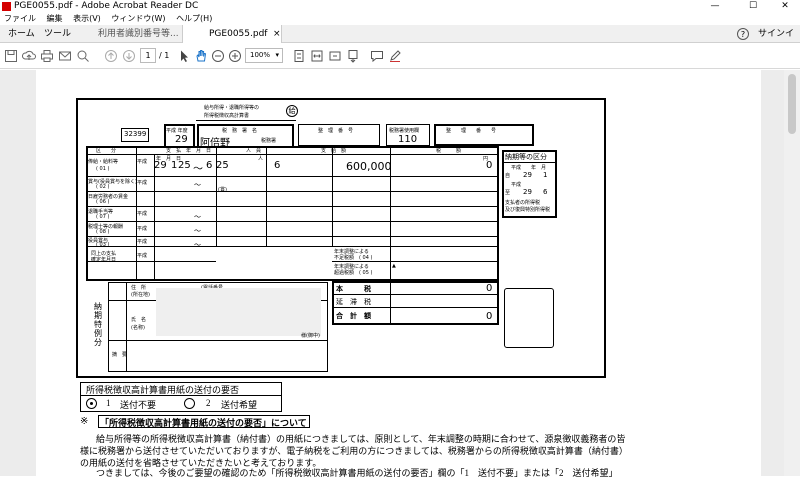 This screenshot has height=479, width=800. What do you see at coordinates (336, 131) in the screenshot?
I see `seiri-number-label: 整 理 番 号` at bounding box center [336, 131].